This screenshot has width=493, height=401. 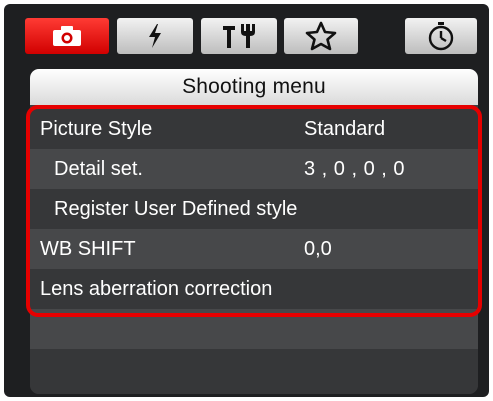 I want to click on camera-icon, so click(x=67, y=36).